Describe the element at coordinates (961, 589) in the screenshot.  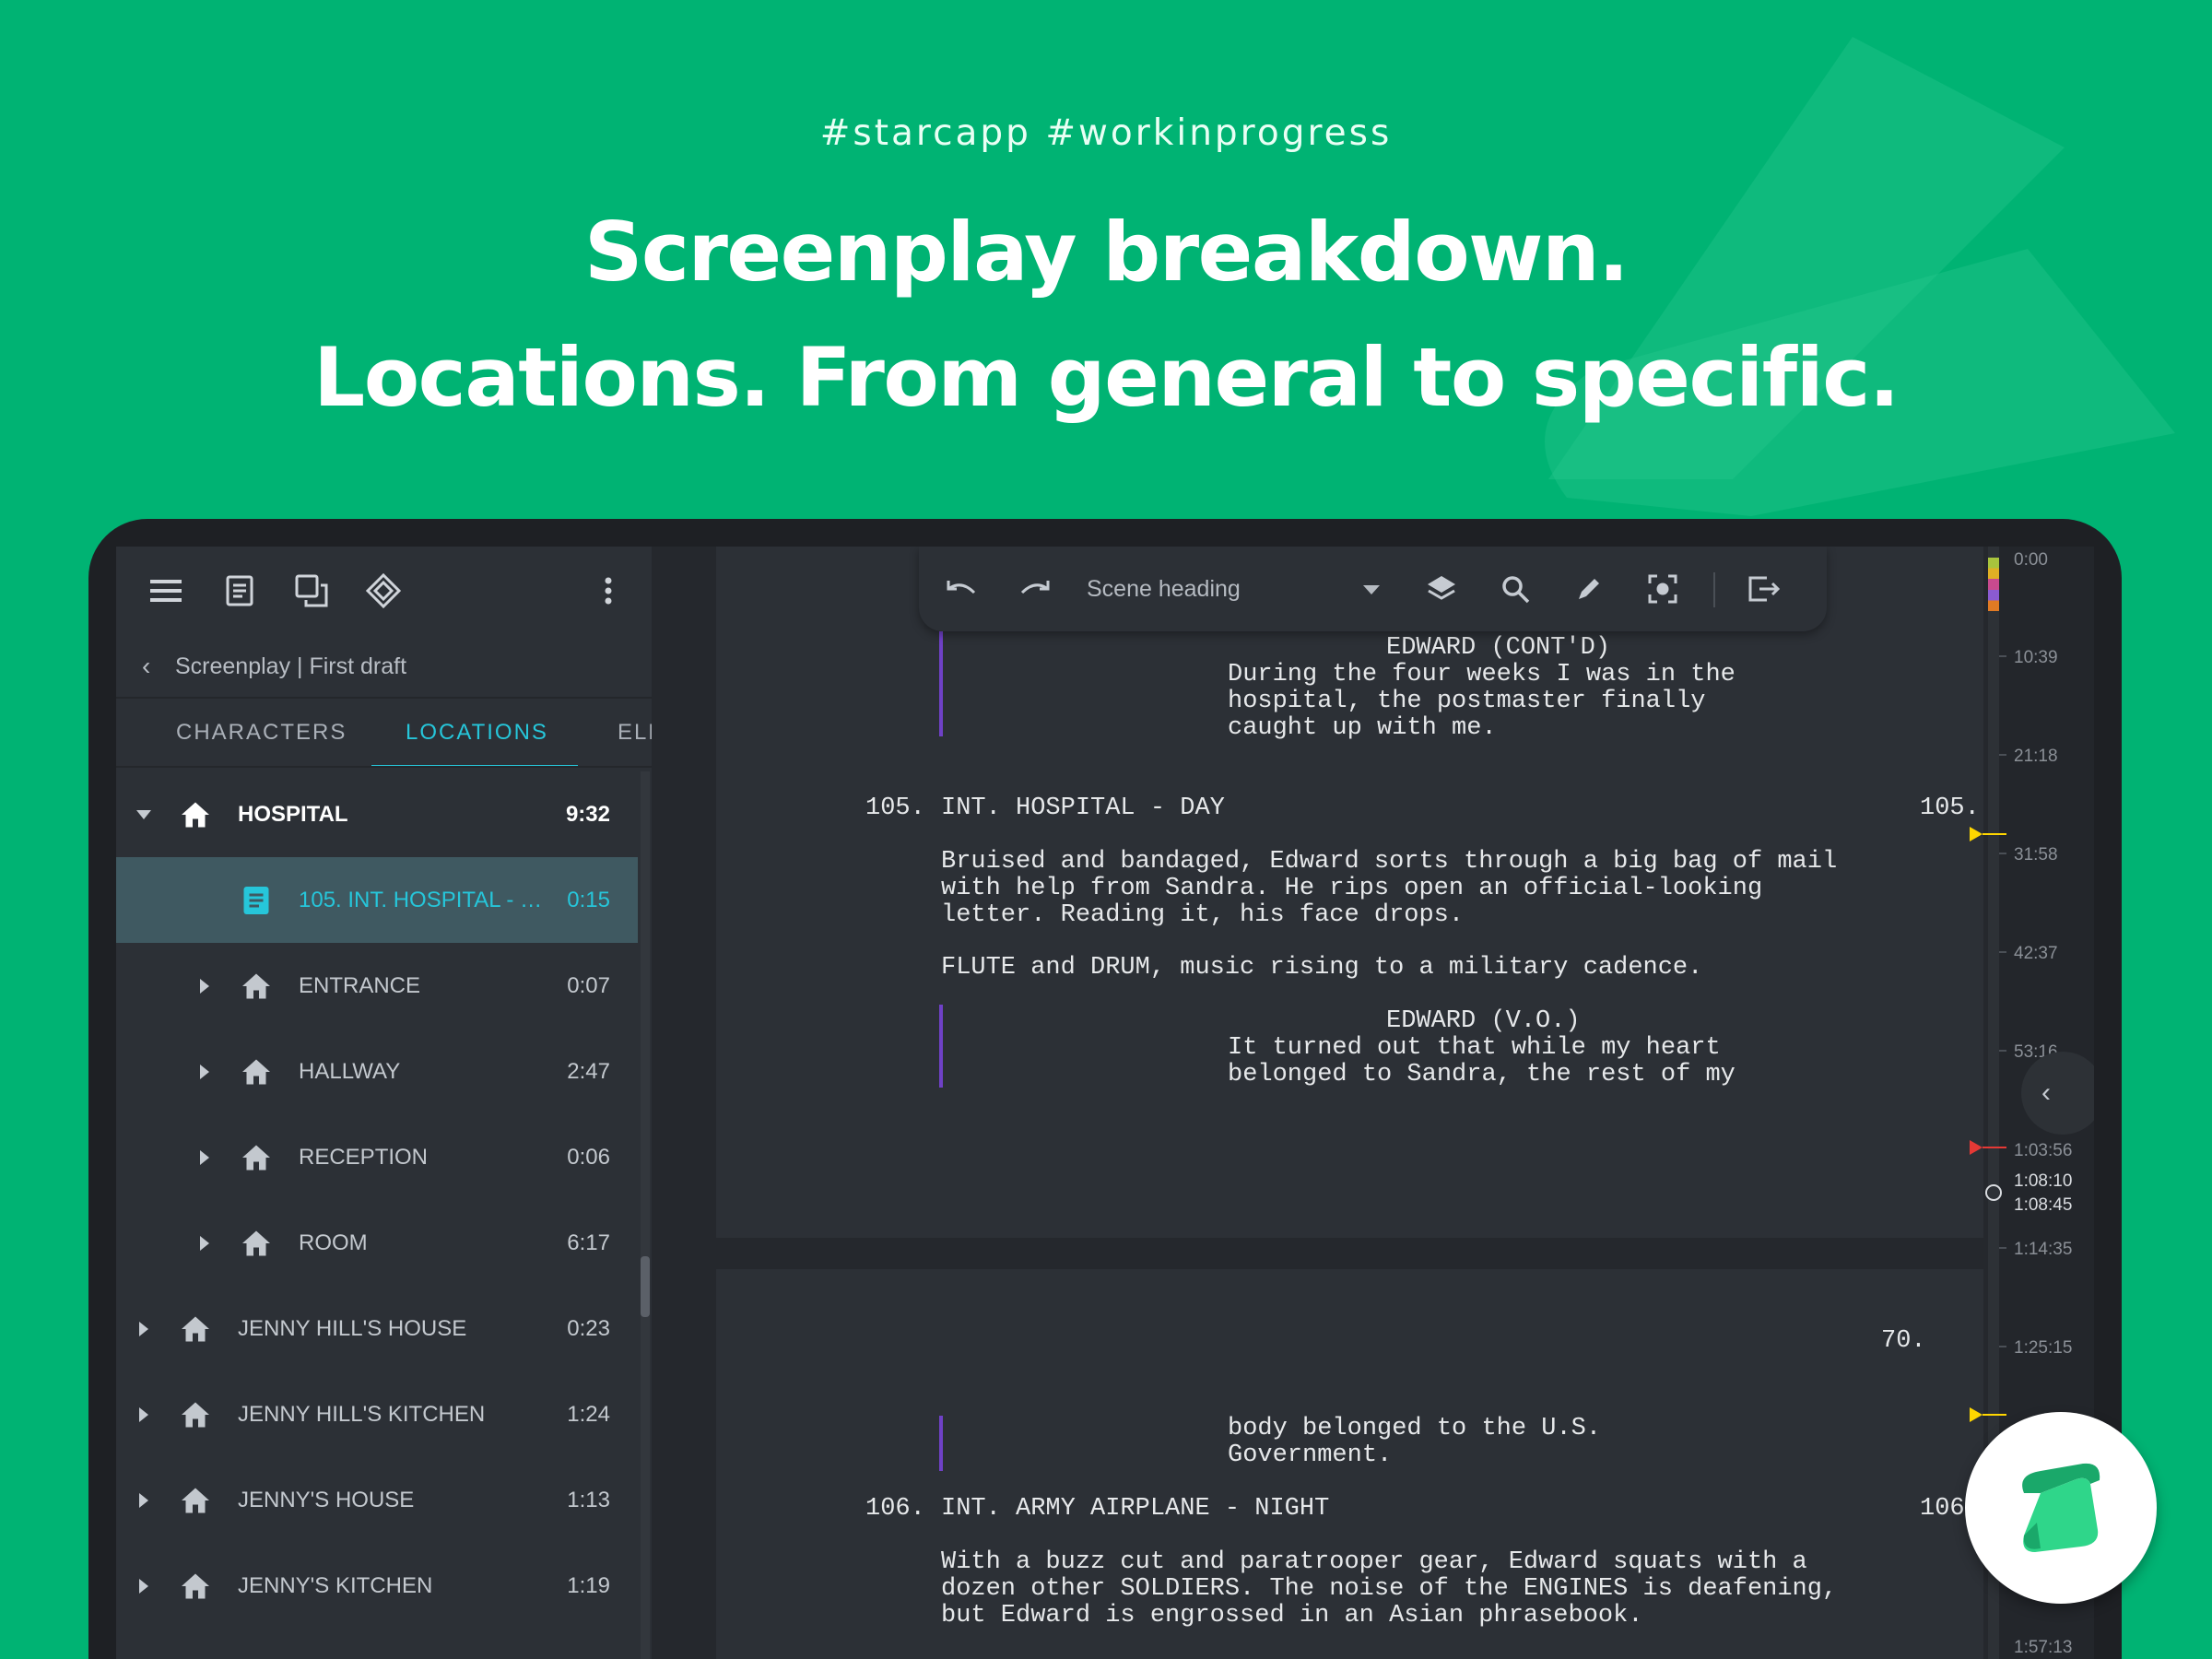
I see `undo-icon` at that location.